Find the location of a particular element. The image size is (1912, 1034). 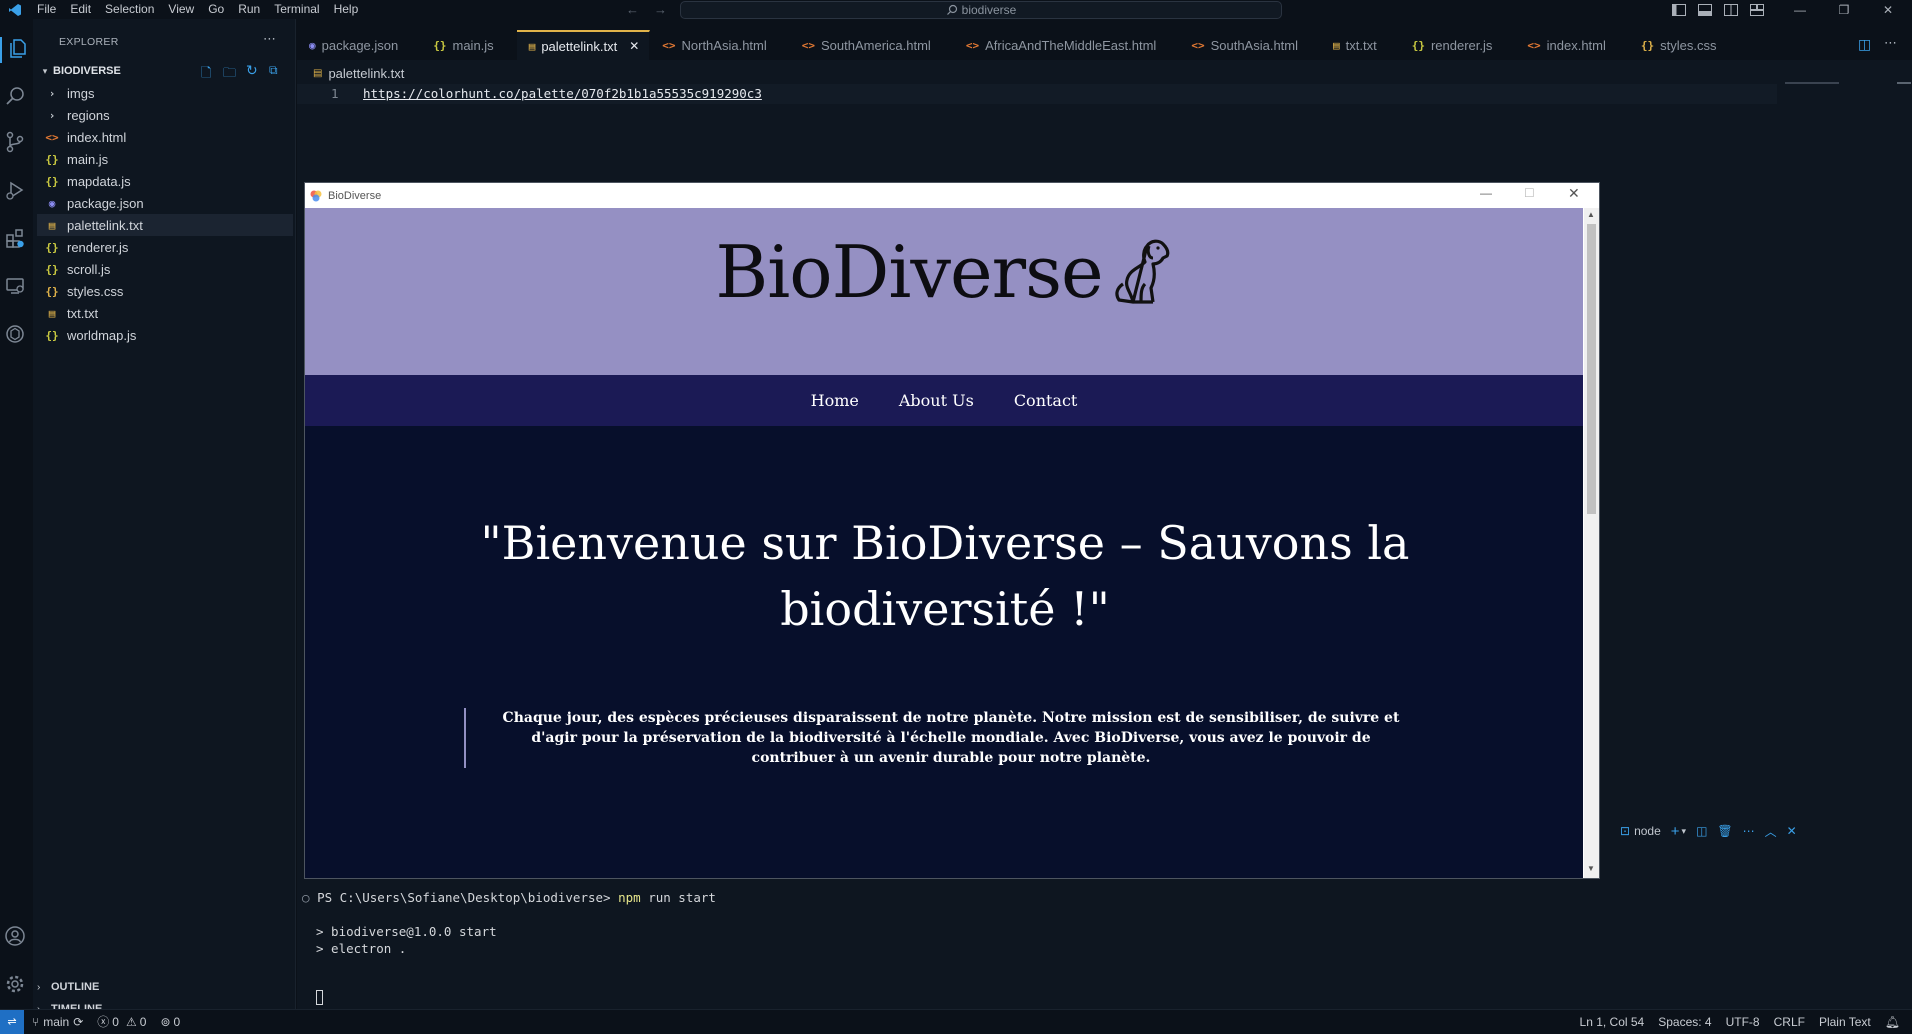

notifications-bell-icon: 🔔︎ is located at coordinates (1892, 1022).